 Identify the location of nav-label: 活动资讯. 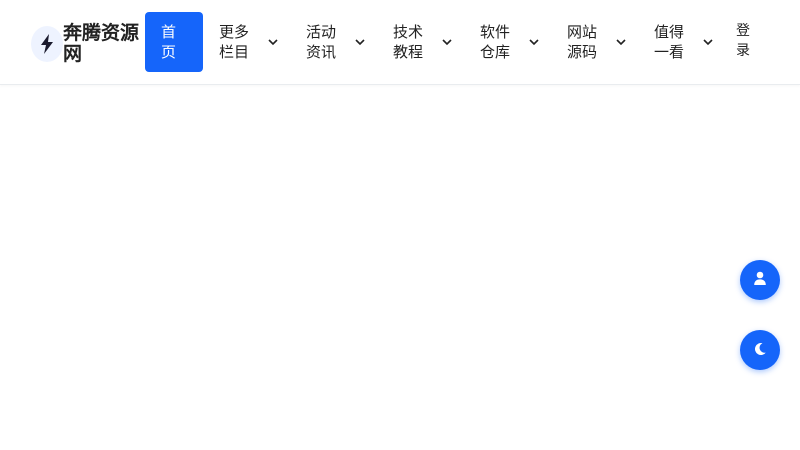
(321, 42).